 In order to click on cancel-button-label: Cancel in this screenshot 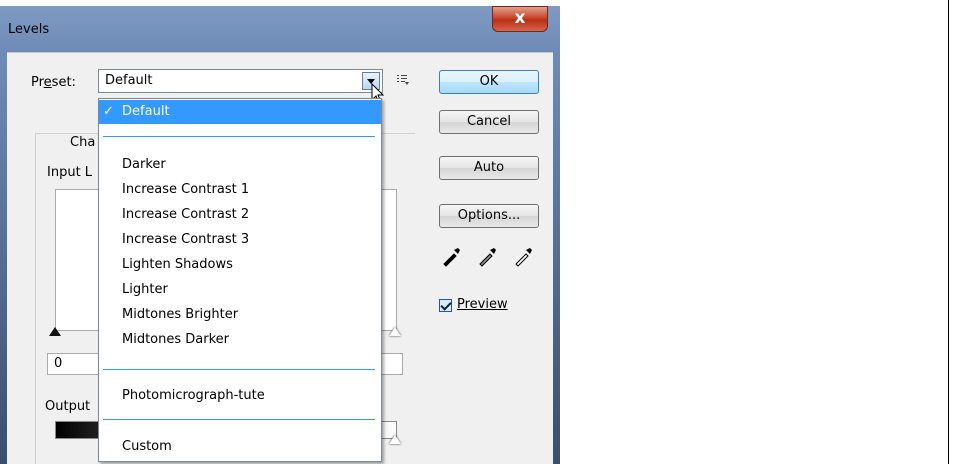, I will do `click(489, 121)`.